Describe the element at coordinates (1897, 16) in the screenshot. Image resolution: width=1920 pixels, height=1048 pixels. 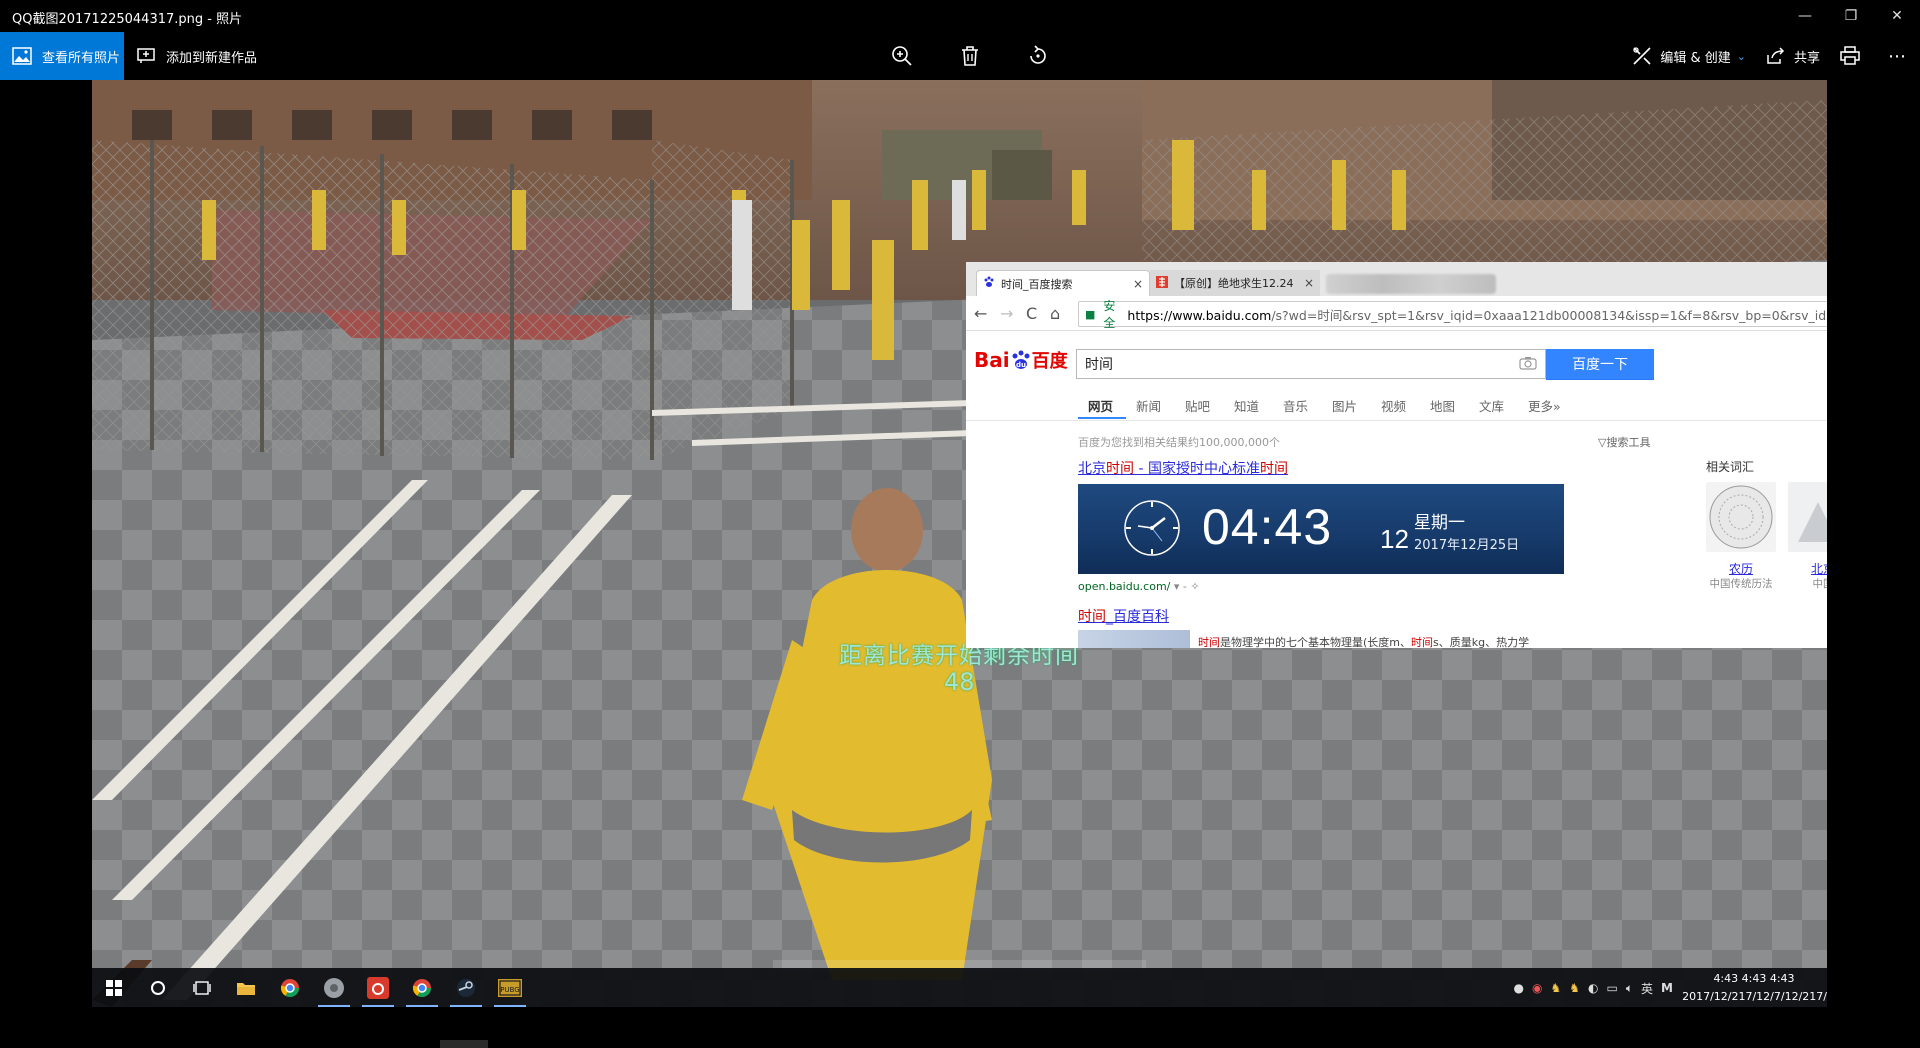
I see `close-button: ✕` at that location.